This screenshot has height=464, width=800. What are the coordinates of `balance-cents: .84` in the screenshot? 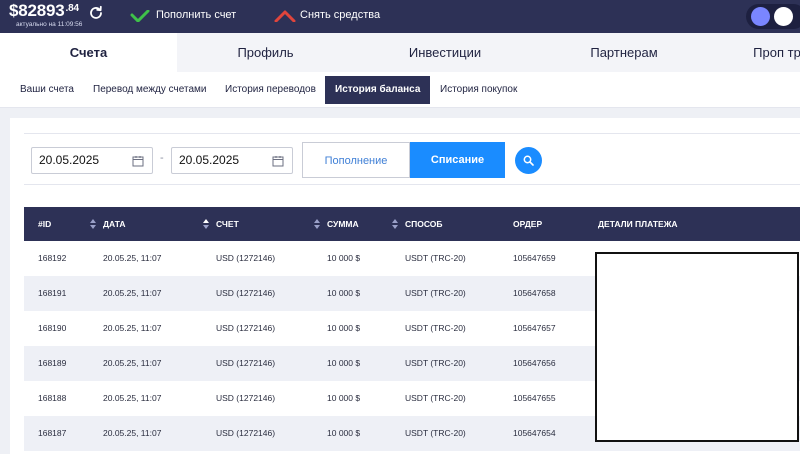 It's located at (72, 8).